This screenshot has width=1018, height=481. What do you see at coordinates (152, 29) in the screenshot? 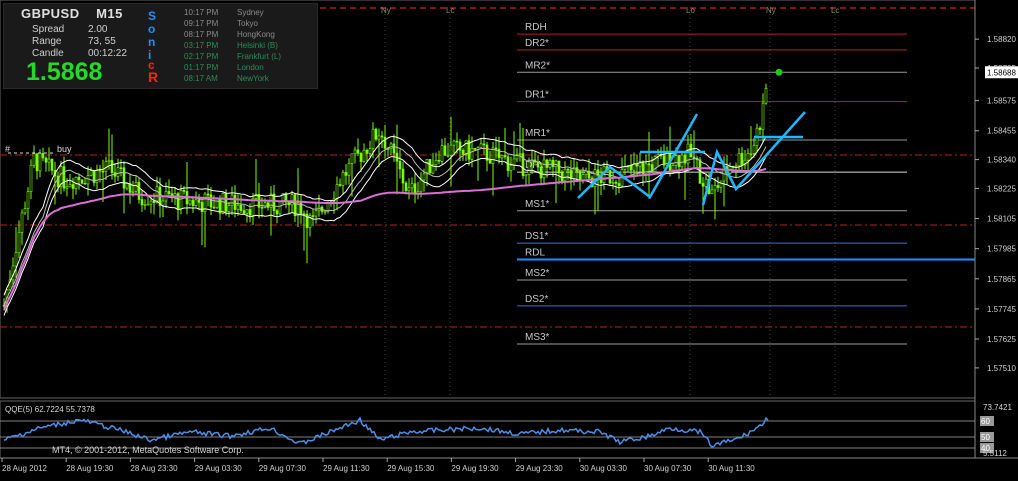
I see `brand-letter-o: o` at bounding box center [152, 29].